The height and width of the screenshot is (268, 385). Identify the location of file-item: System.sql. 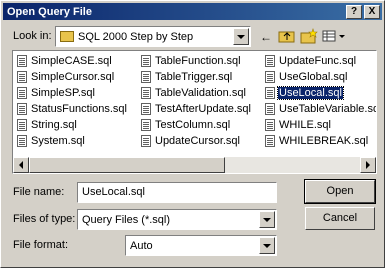
(77, 141).